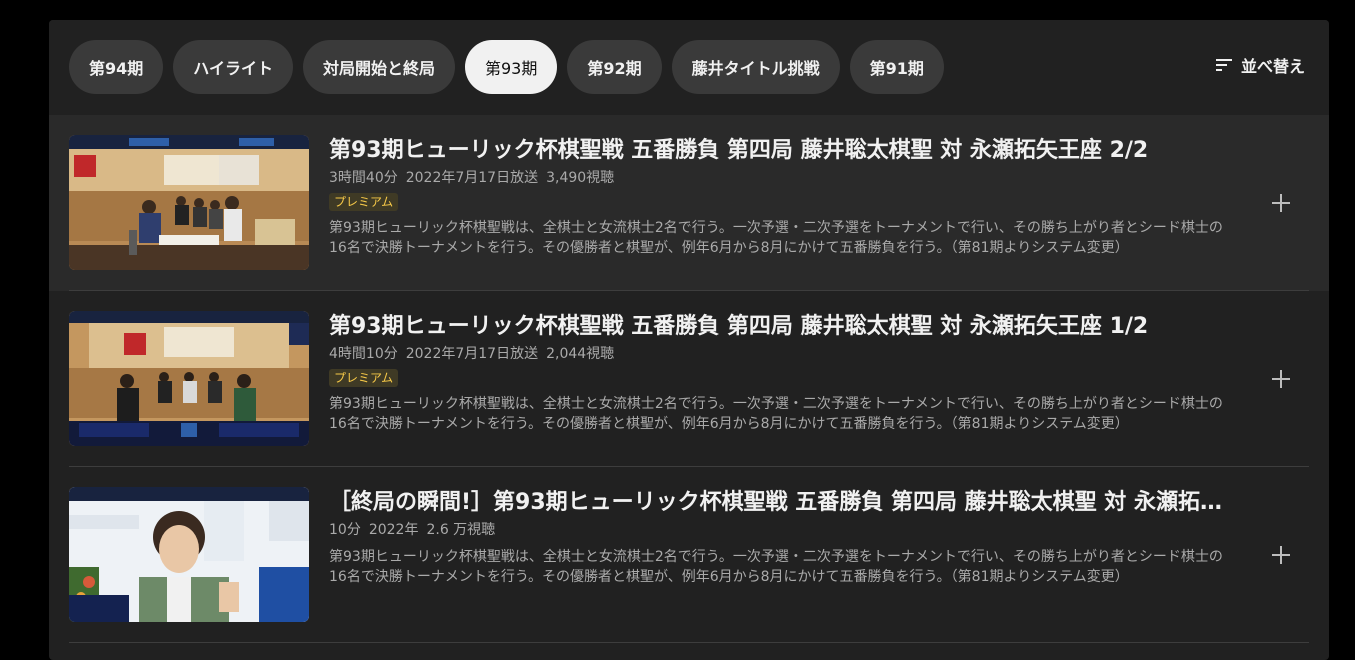 The image size is (1355, 660). Describe the element at coordinates (781, 354) in the screenshot. I see `video-meta: 4時間10分 2022年7月17日放送 2,044視聴` at that location.